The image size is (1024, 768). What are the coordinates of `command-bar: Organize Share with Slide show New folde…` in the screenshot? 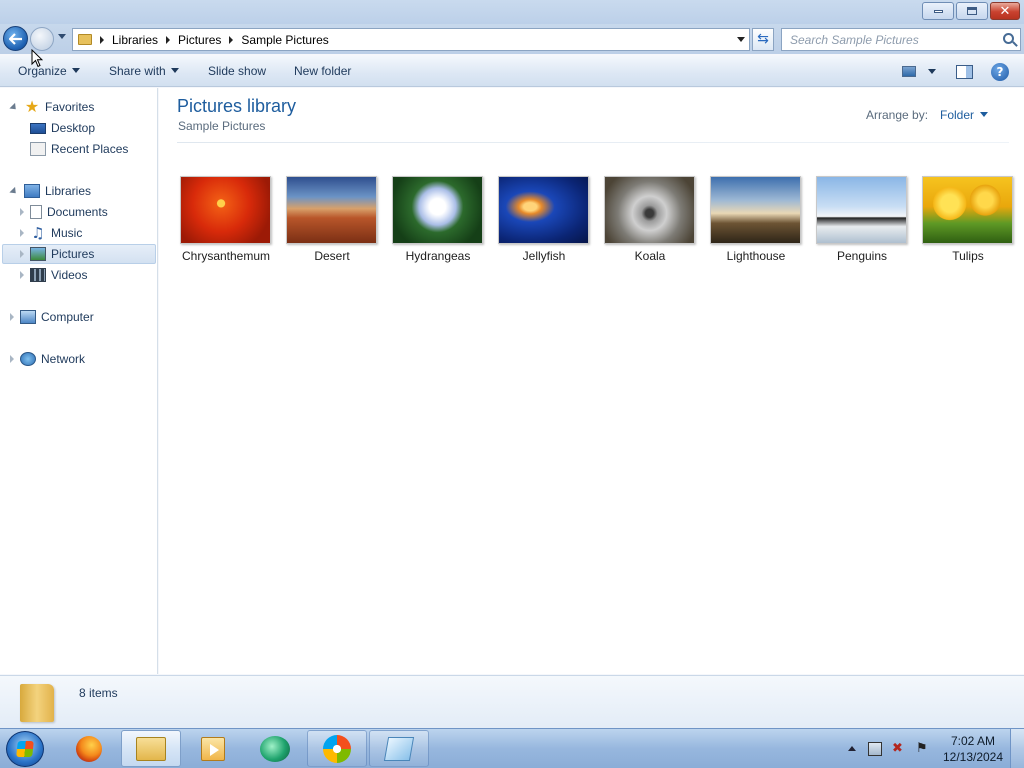 It's located at (512, 71).